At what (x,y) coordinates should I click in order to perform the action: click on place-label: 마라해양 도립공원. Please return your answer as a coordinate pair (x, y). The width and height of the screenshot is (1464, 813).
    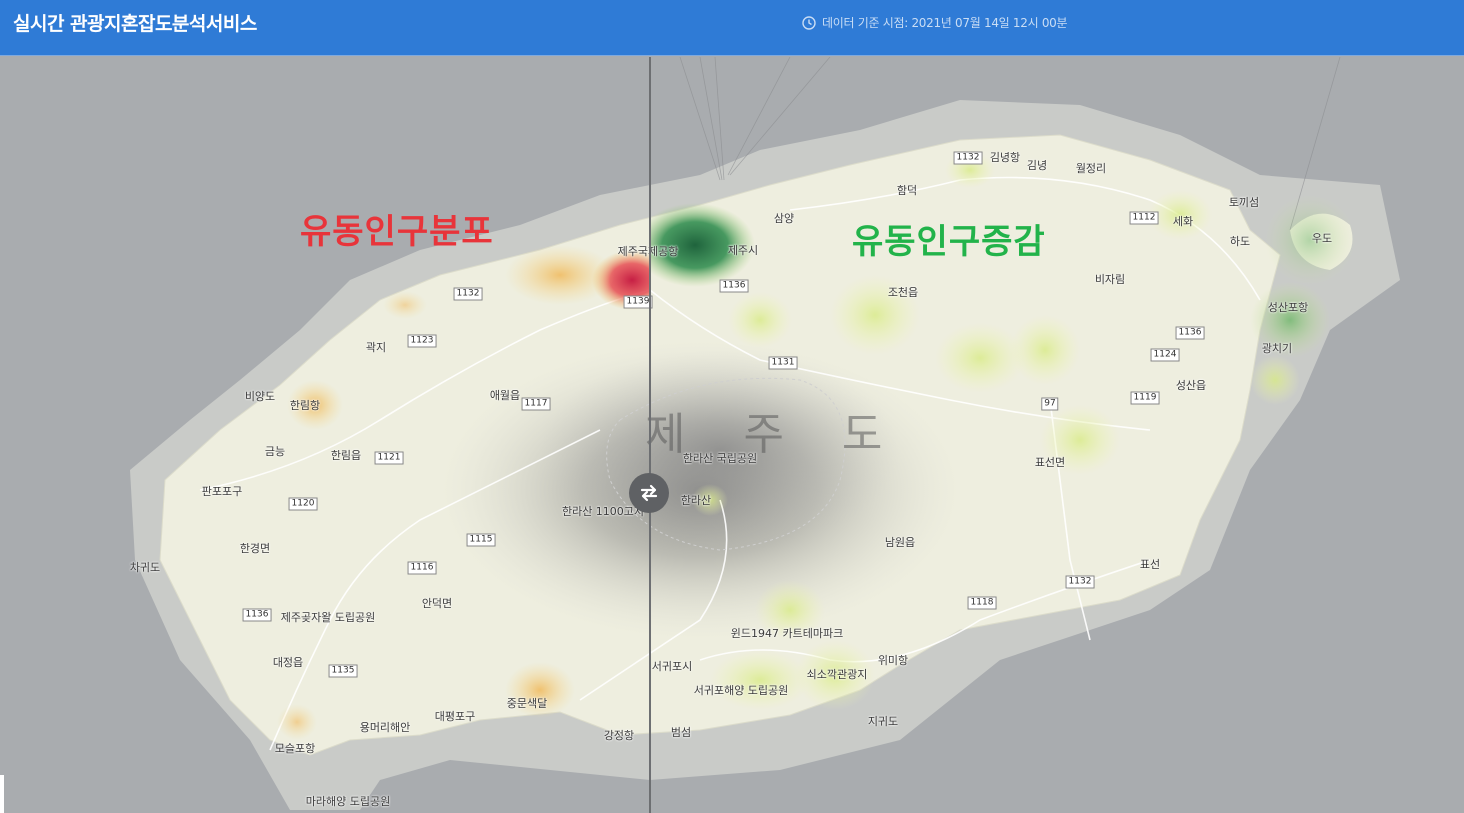
    Looking at the image, I should click on (348, 801).